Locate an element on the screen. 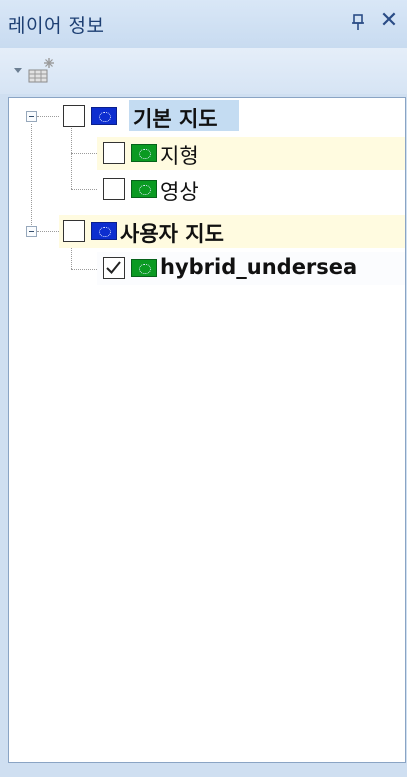 The height and width of the screenshot is (777, 407). tree-layer-label: hybrid_undersea is located at coordinates (259, 267).